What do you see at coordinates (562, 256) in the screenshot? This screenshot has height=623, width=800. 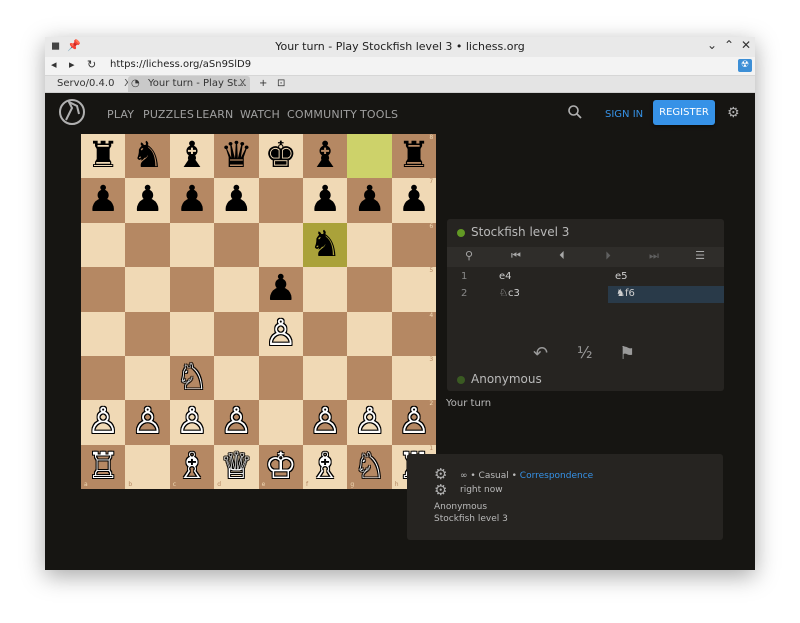 I see `prev-move-icon: ⏴` at bounding box center [562, 256].